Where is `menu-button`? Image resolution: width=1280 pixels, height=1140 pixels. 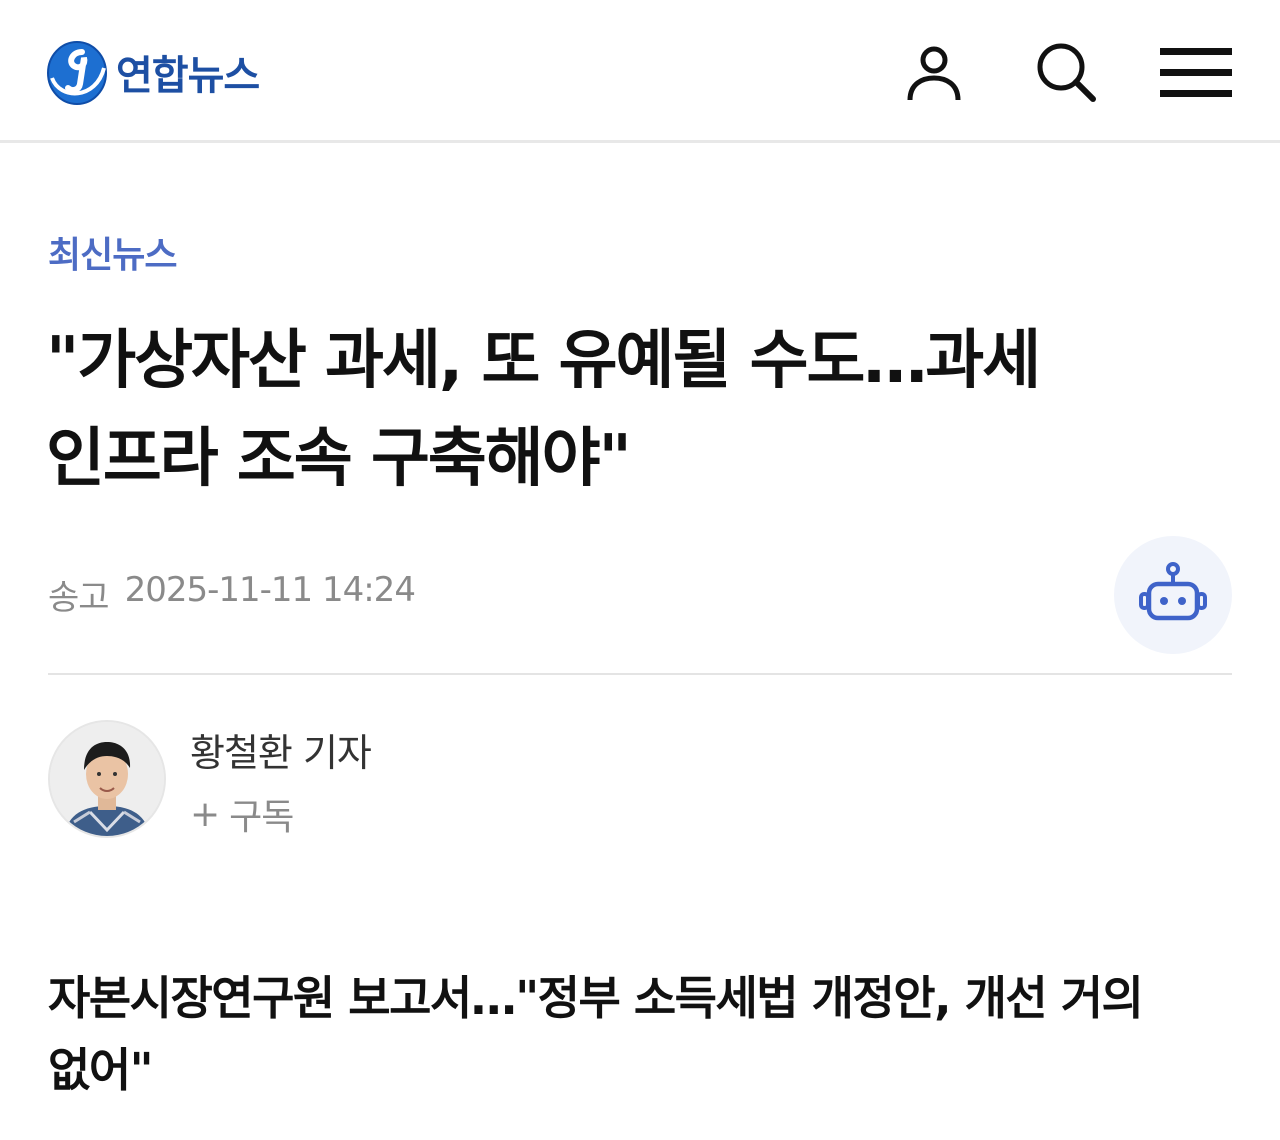
menu-button is located at coordinates (1196, 72).